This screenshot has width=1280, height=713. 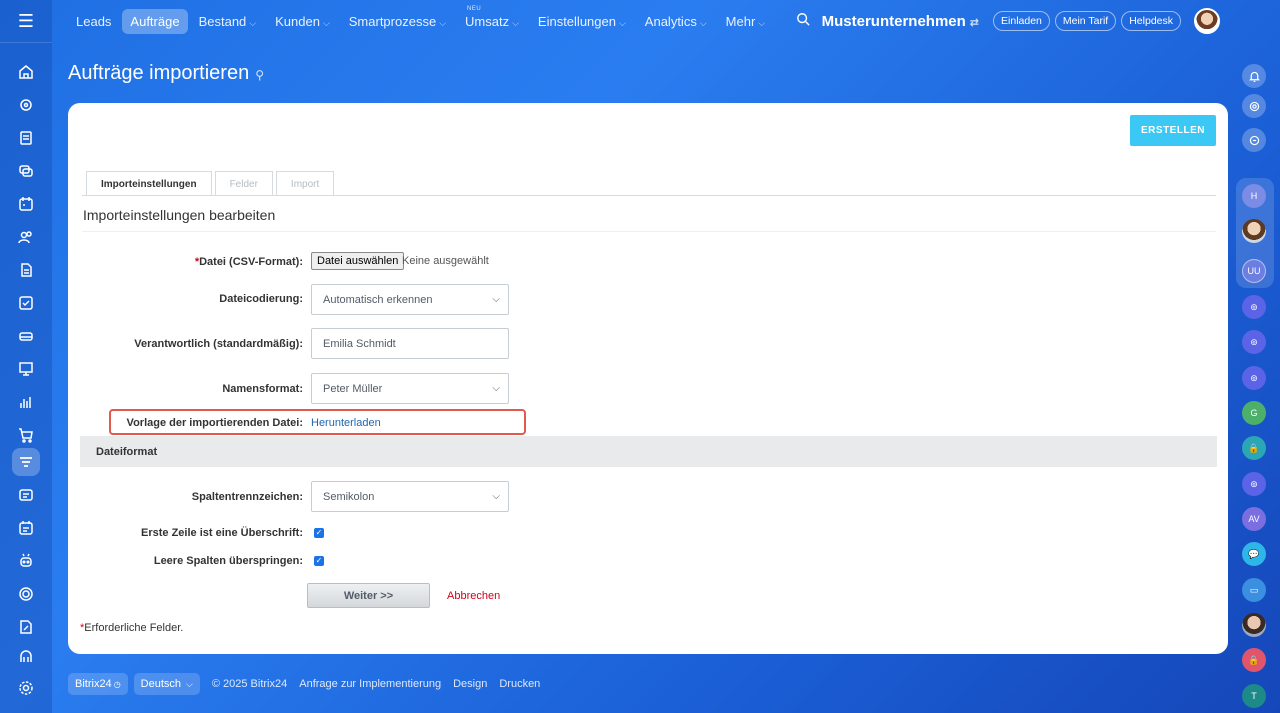 I want to click on chat-icon, so click(x=26, y=171).